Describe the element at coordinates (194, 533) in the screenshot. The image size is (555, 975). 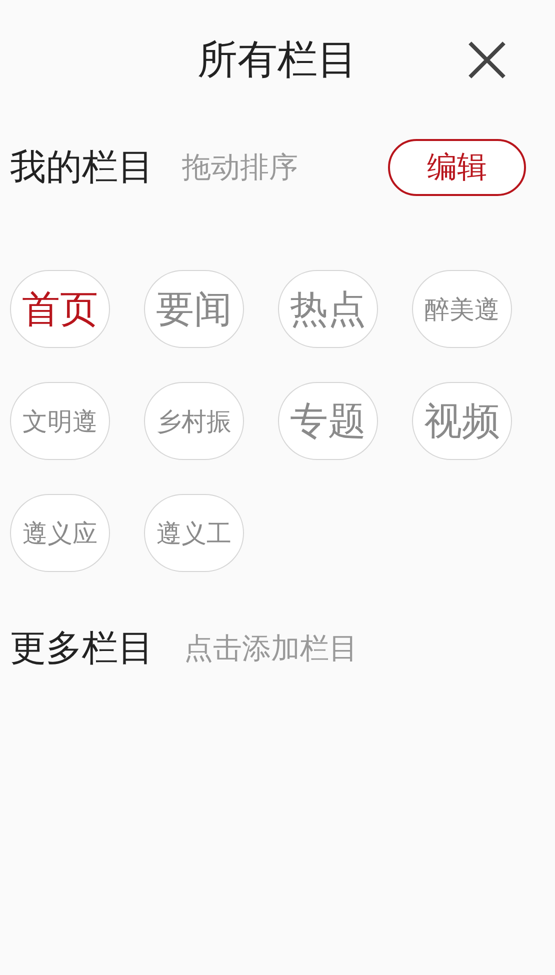
I see `channel-tab: 遵义工` at that location.